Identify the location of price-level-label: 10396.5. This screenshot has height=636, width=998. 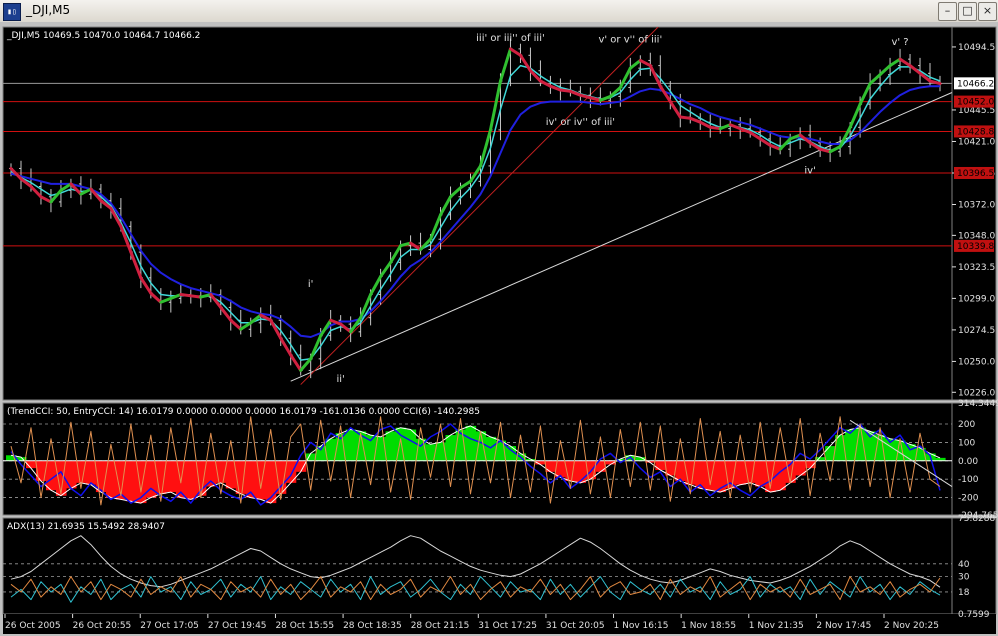
(975, 174).